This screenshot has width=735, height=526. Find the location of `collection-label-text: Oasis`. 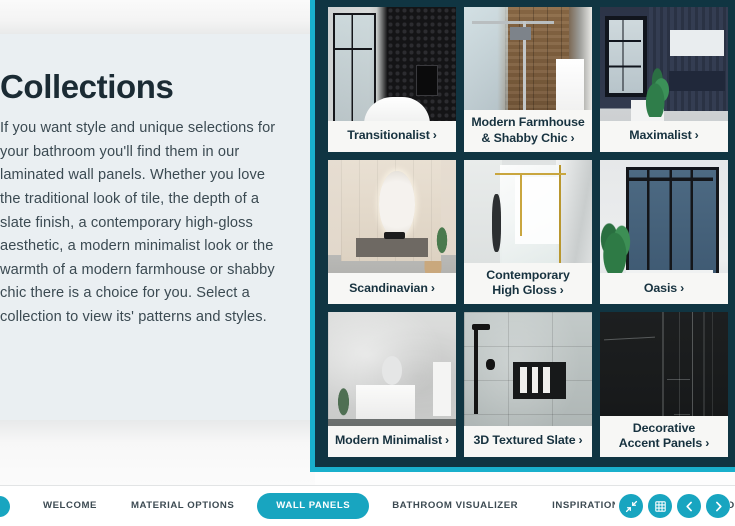

collection-label-text: Oasis is located at coordinates (660, 287).